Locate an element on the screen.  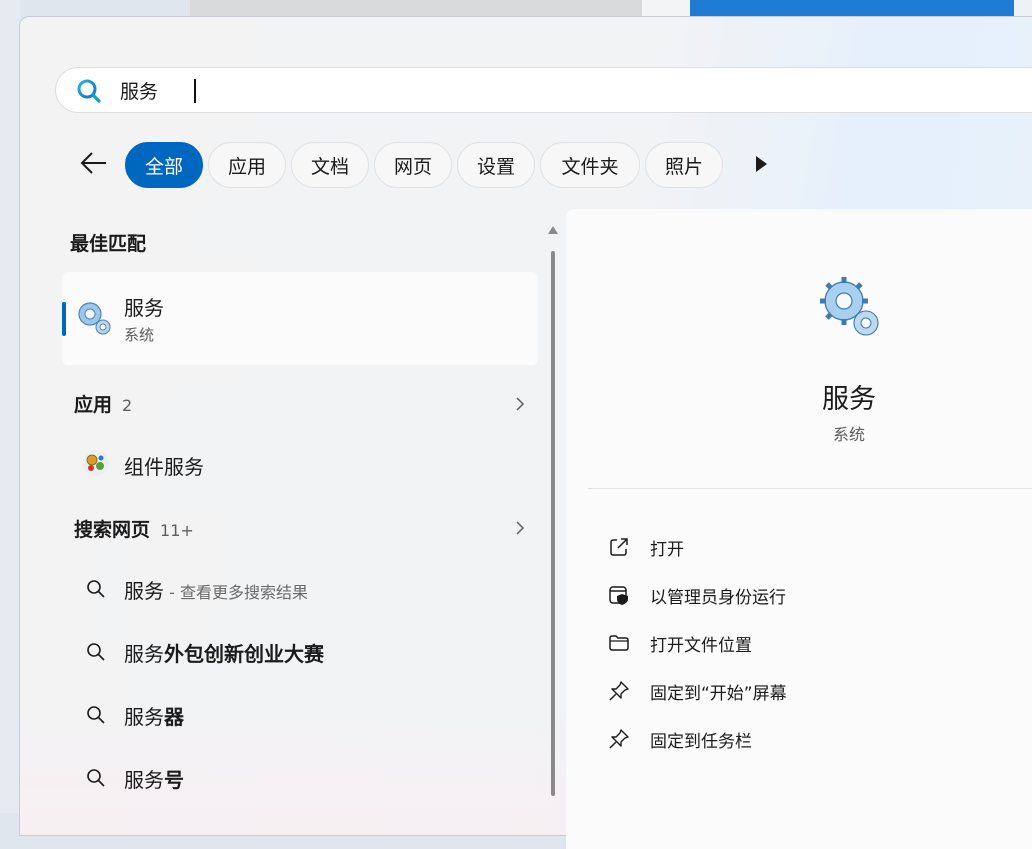
tab-web: 网页 is located at coordinates (413, 165).